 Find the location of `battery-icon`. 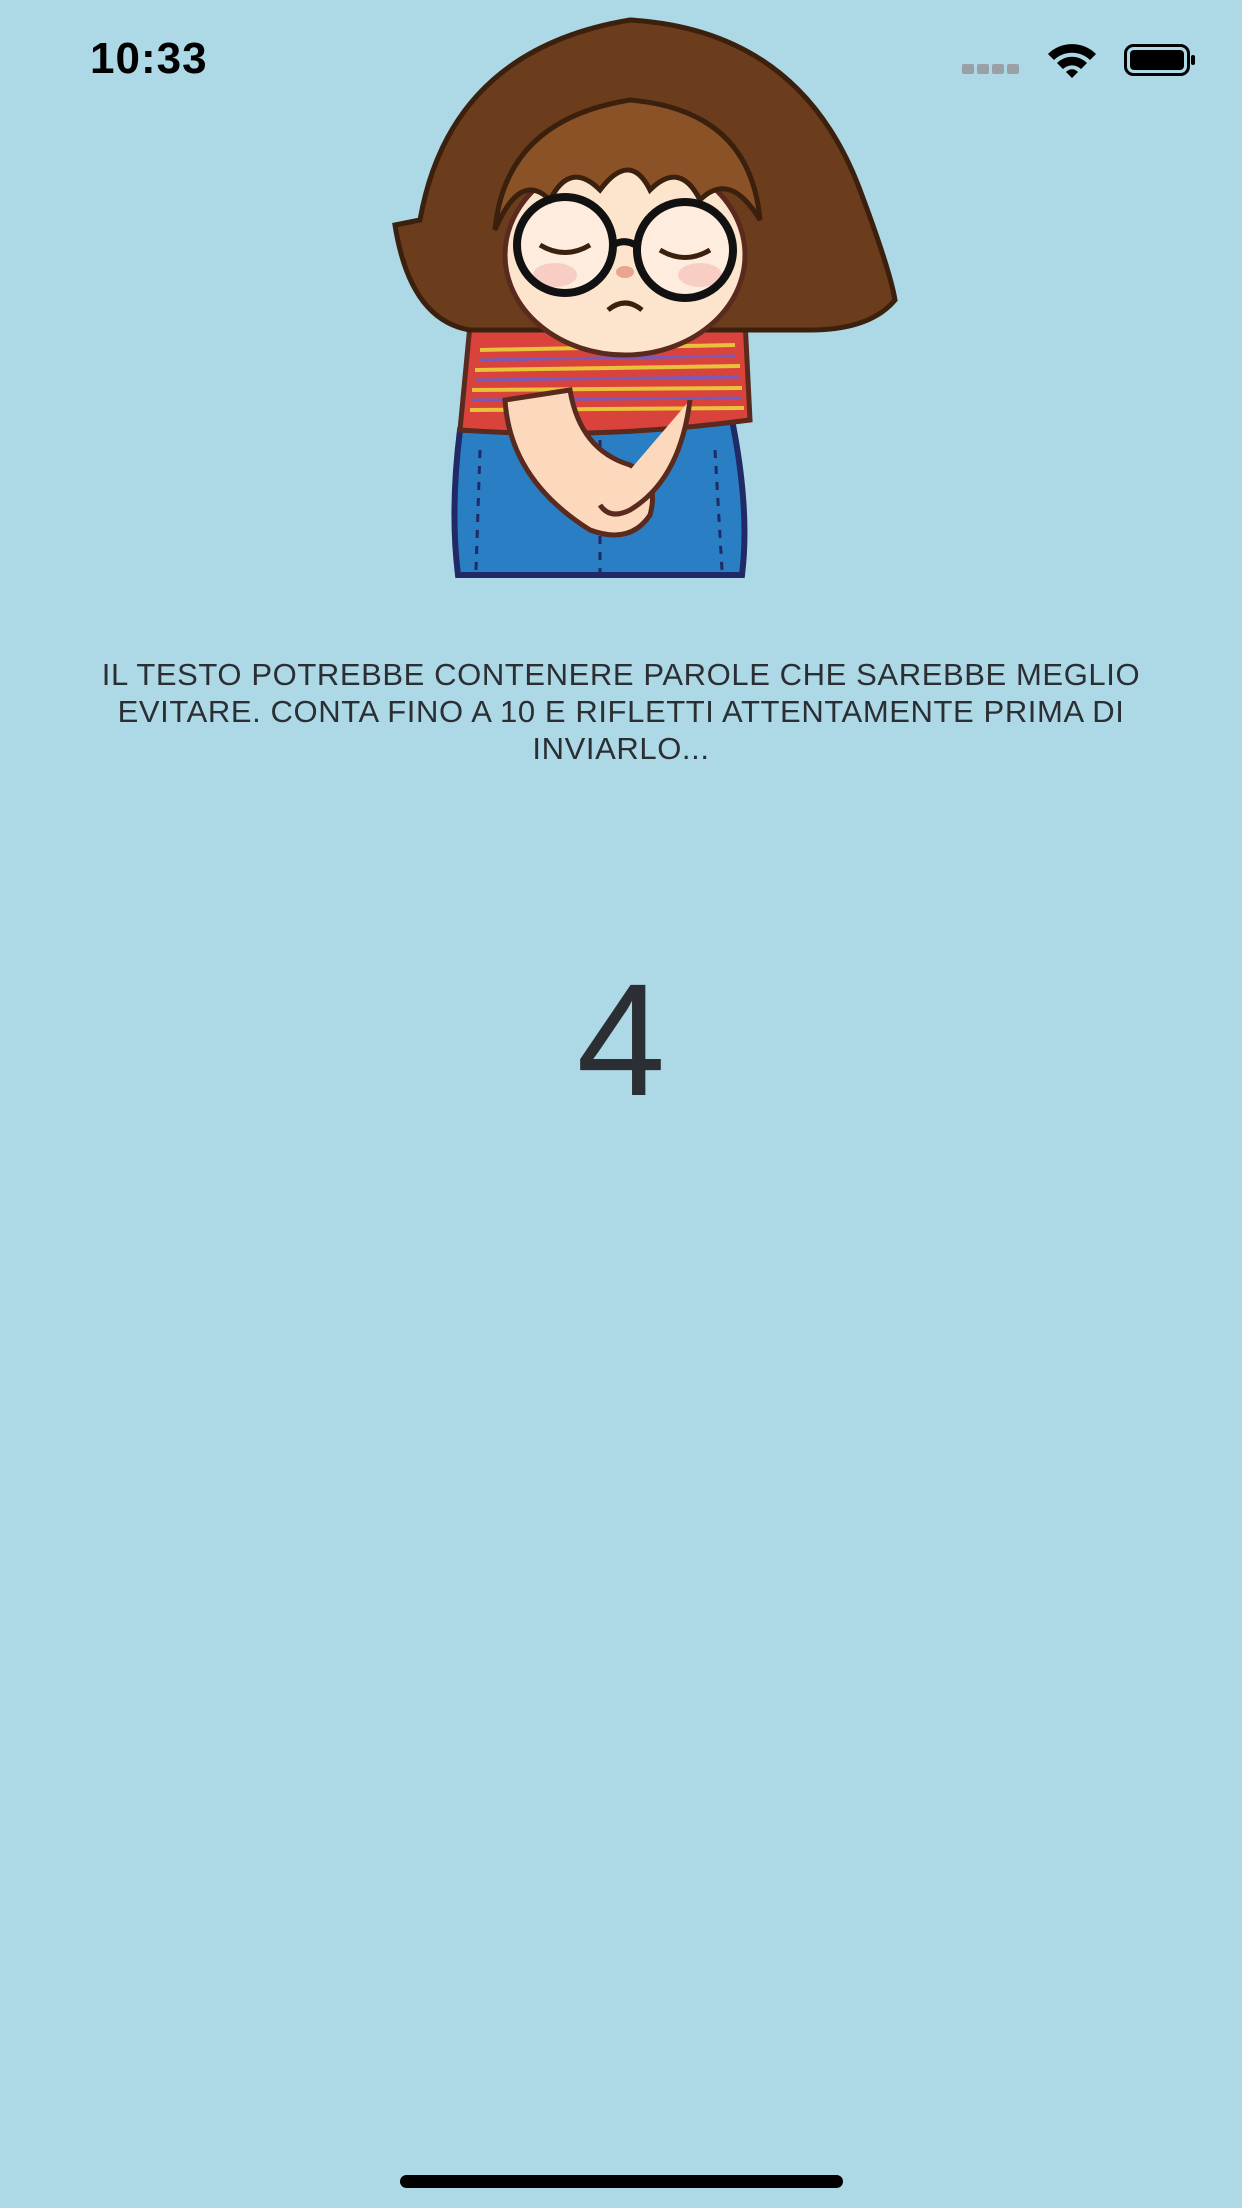

battery-icon is located at coordinates (1159, 60).